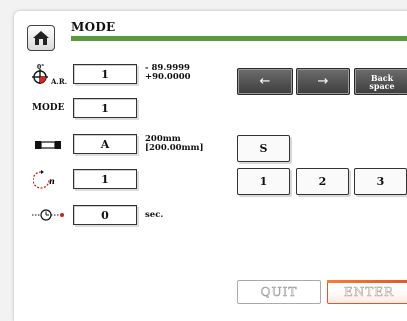  I want to click on right-arrow-key: →, so click(323, 81).